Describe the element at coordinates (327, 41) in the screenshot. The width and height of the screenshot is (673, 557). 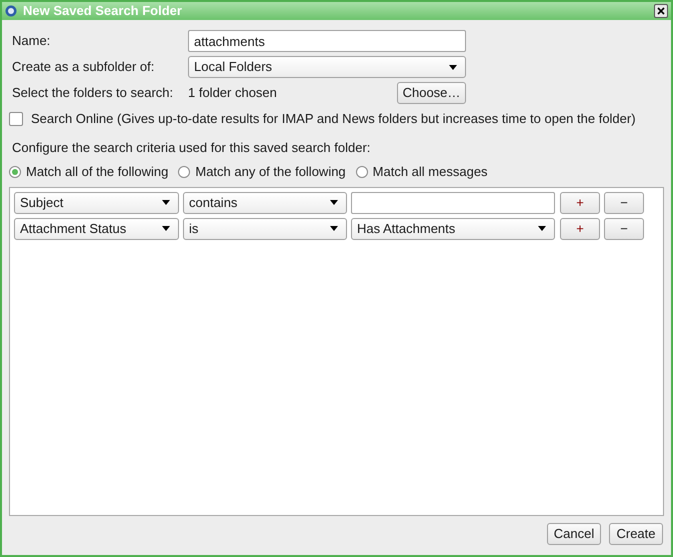
I see `name-field: attachments` at that location.